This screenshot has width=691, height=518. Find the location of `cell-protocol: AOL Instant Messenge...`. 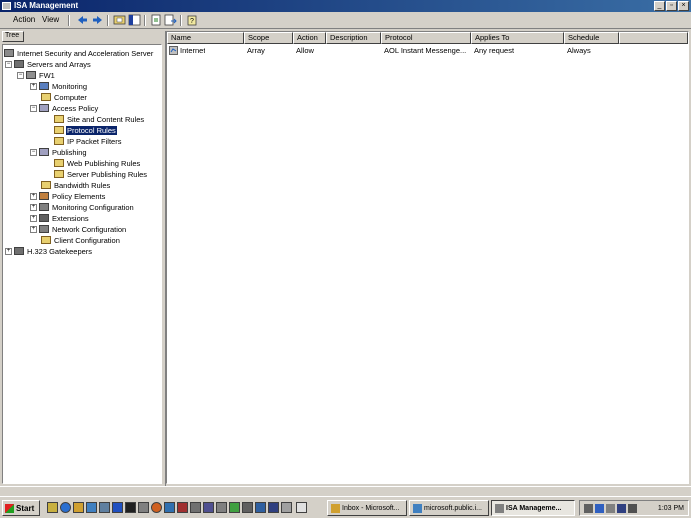

cell-protocol: AOL Instant Messenge... is located at coordinates (425, 50).